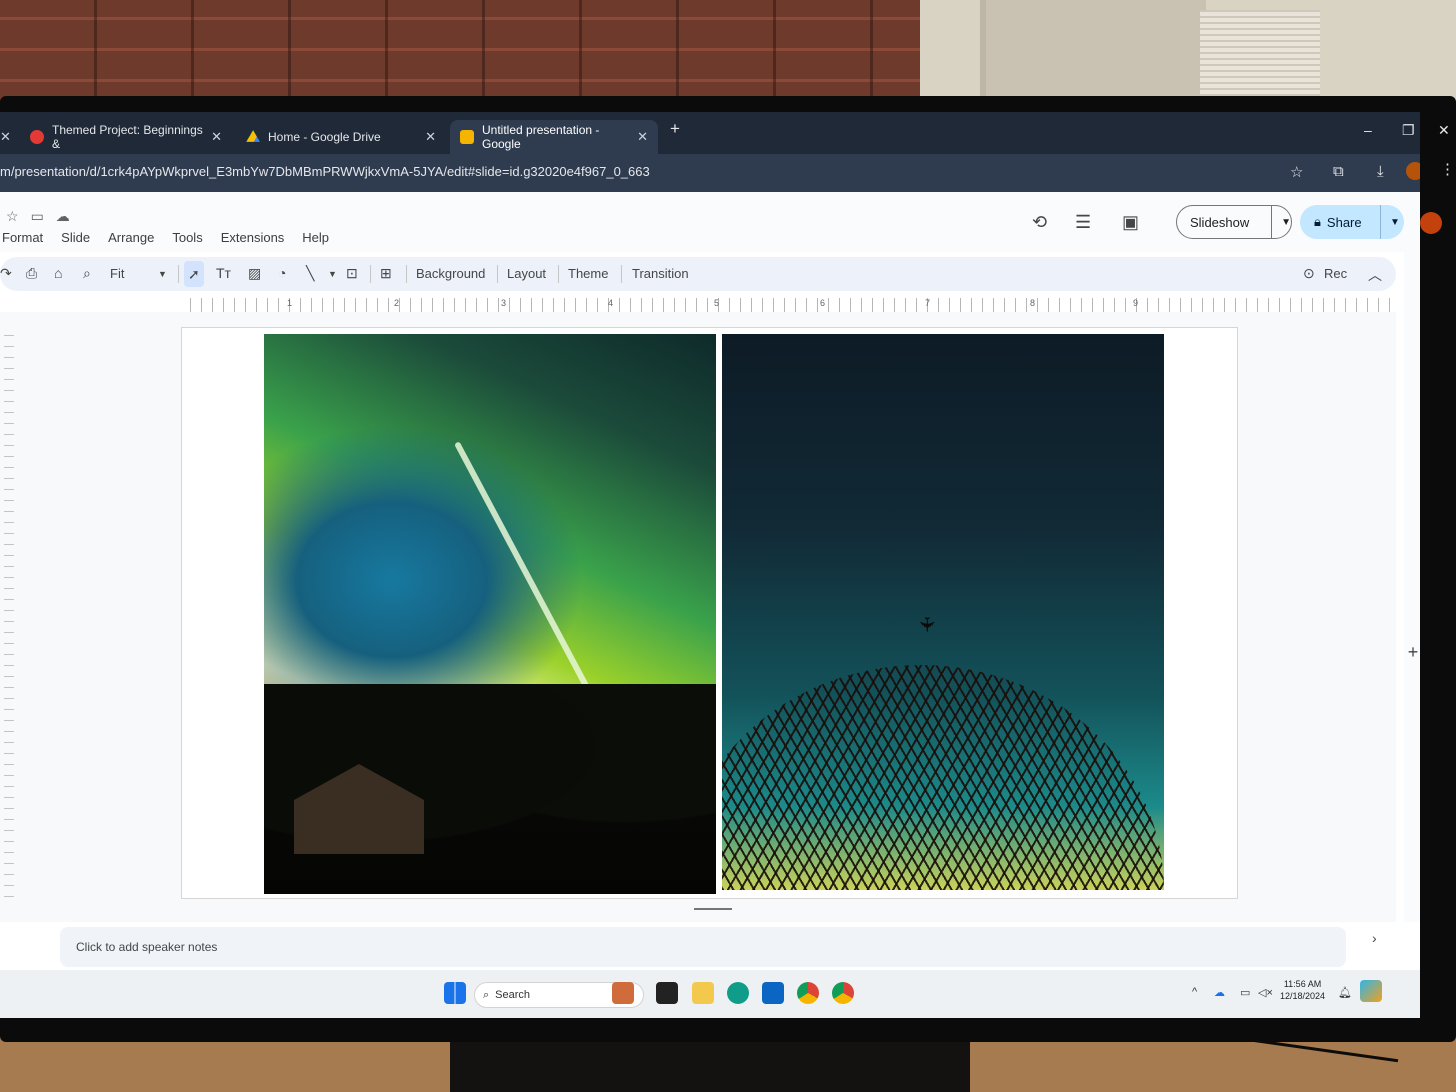 This screenshot has height=1092, width=1456. Describe the element at coordinates (1368, 130) in the screenshot. I see `minimize-button: –` at that location.